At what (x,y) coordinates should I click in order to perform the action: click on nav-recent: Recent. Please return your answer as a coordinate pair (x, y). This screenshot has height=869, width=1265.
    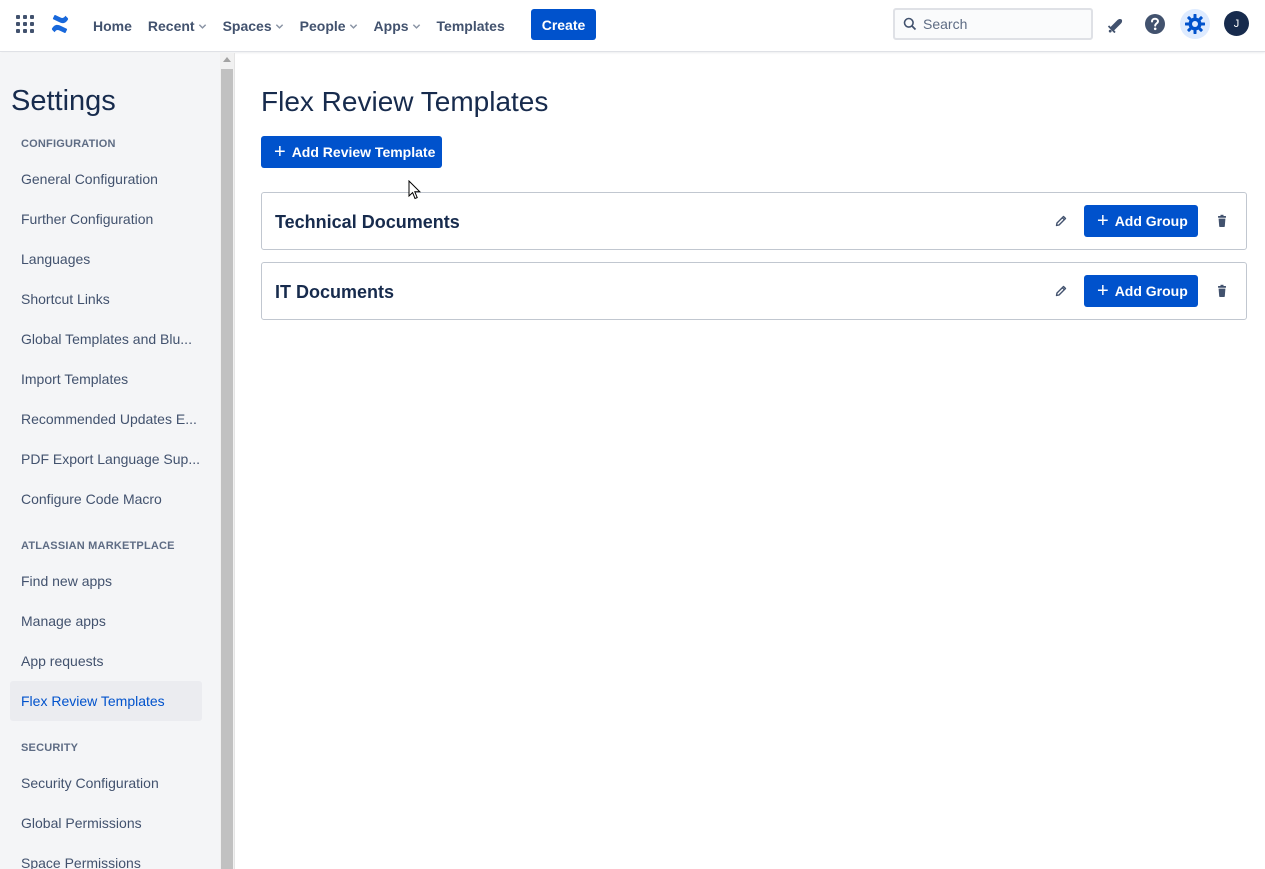
    Looking at the image, I should click on (177, 26).